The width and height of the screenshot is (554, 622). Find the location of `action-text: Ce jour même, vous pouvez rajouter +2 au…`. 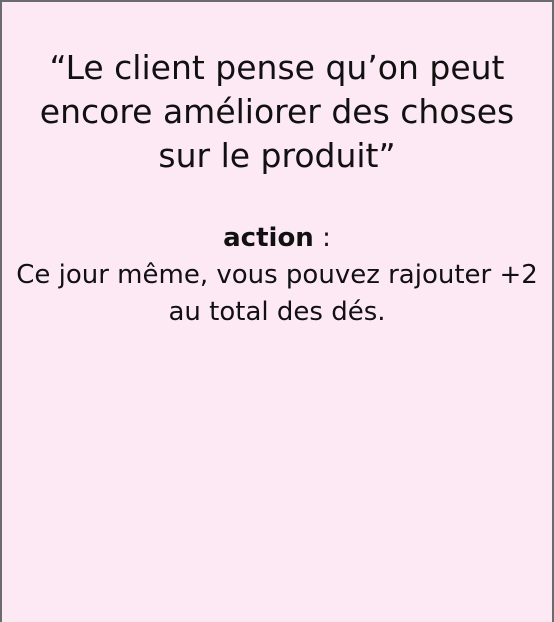

action-text: Ce jour même, vous pouvez rajouter +2 au… is located at coordinates (277, 293).